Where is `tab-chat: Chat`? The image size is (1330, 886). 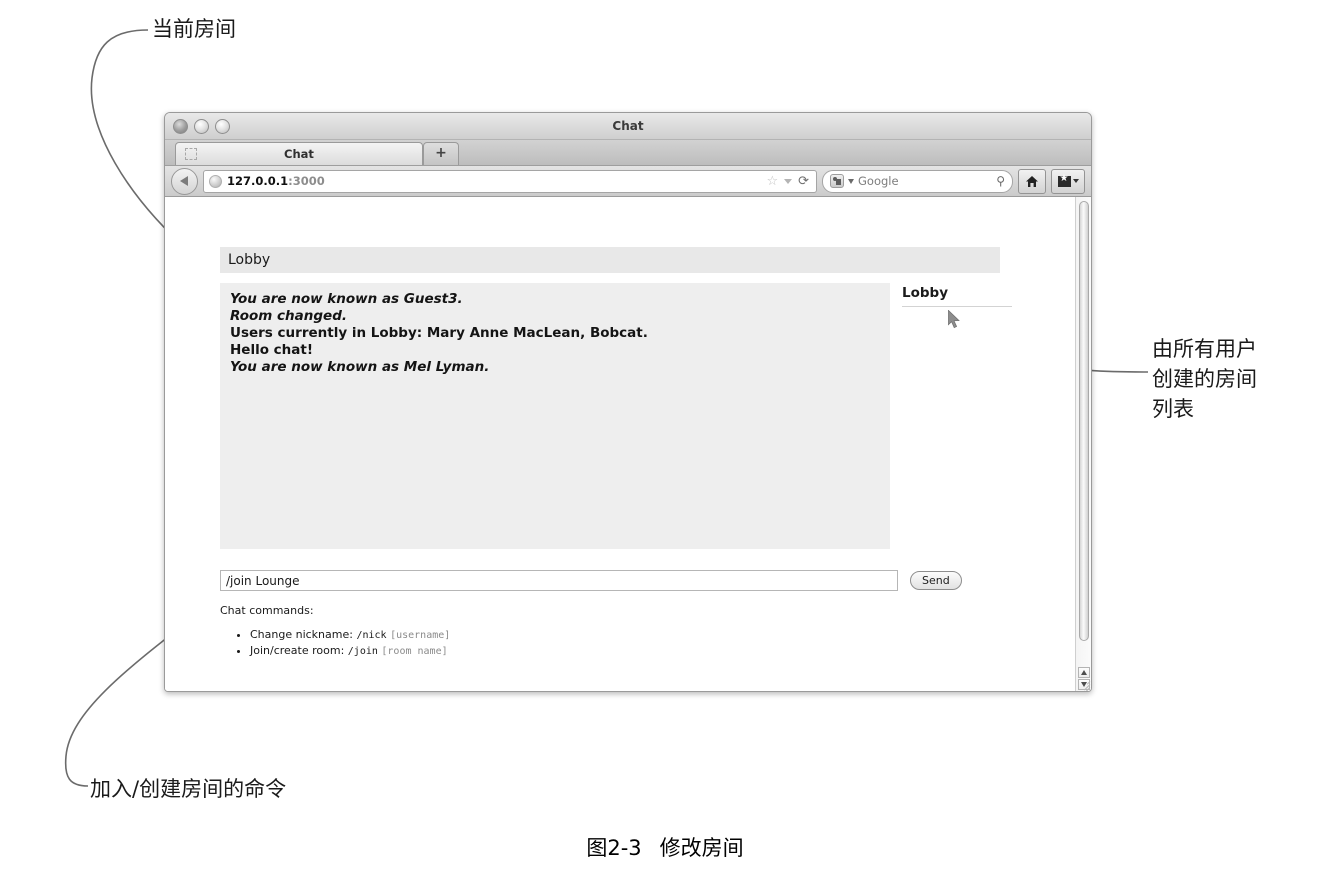
tab-chat: Chat is located at coordinates (299, 153).